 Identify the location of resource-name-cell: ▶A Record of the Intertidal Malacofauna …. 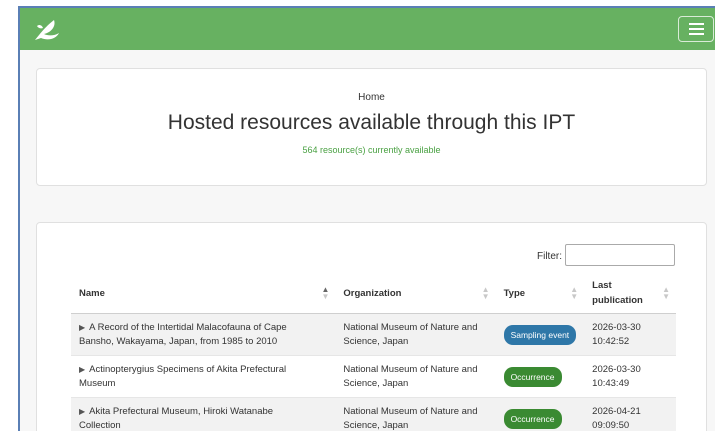
(203, 335).